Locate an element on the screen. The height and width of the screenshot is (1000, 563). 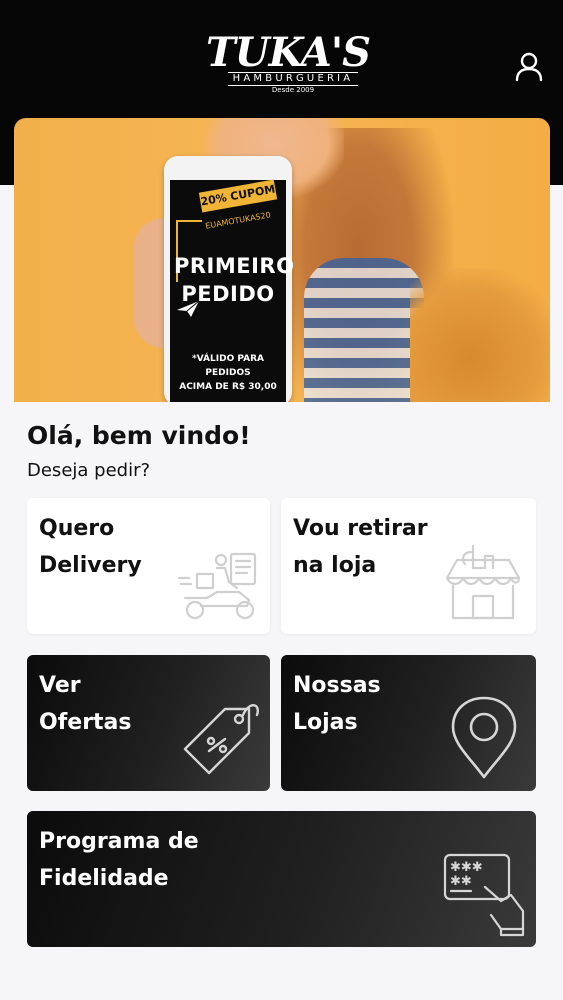
stores-label: Nossas Lojas is located at coordinates (378, 704).